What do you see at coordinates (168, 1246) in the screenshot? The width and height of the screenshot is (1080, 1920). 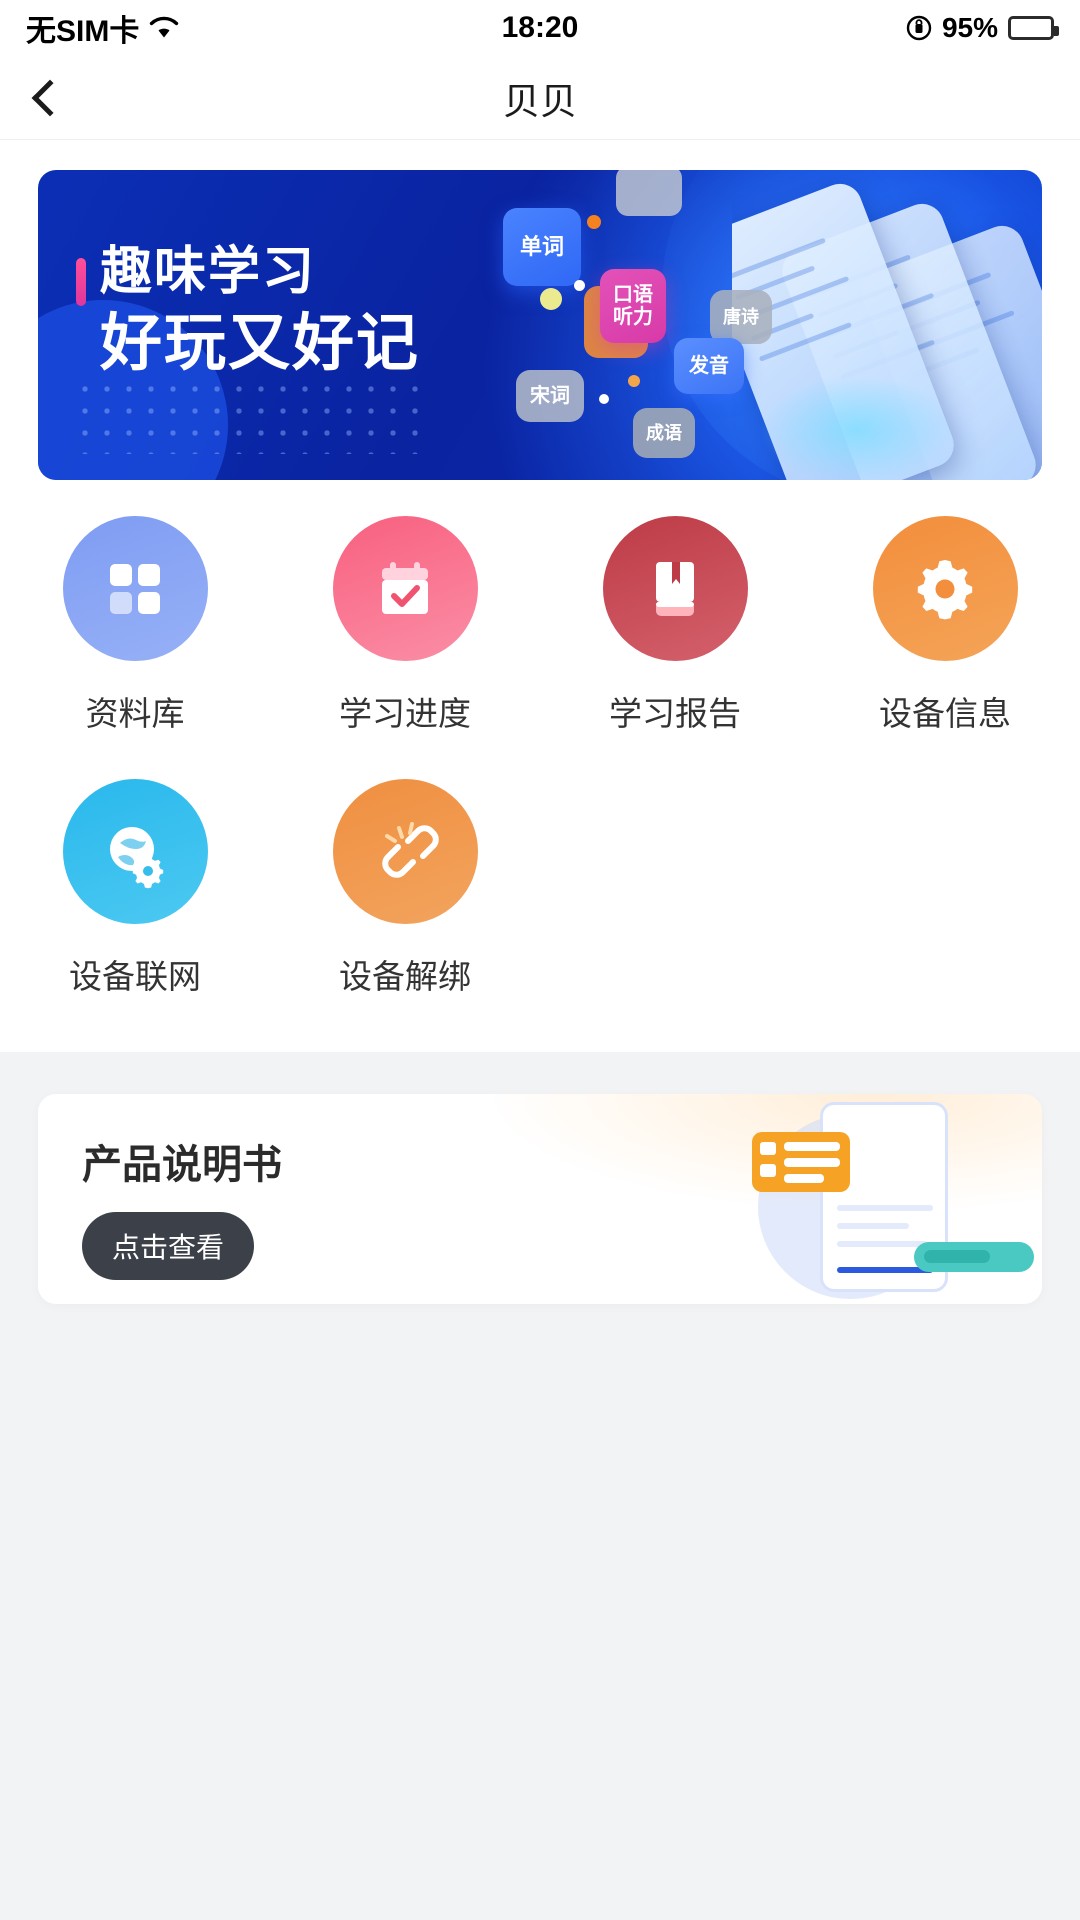 I see `view-manual-button: 点击查看` at bounding box center [168, 1246].